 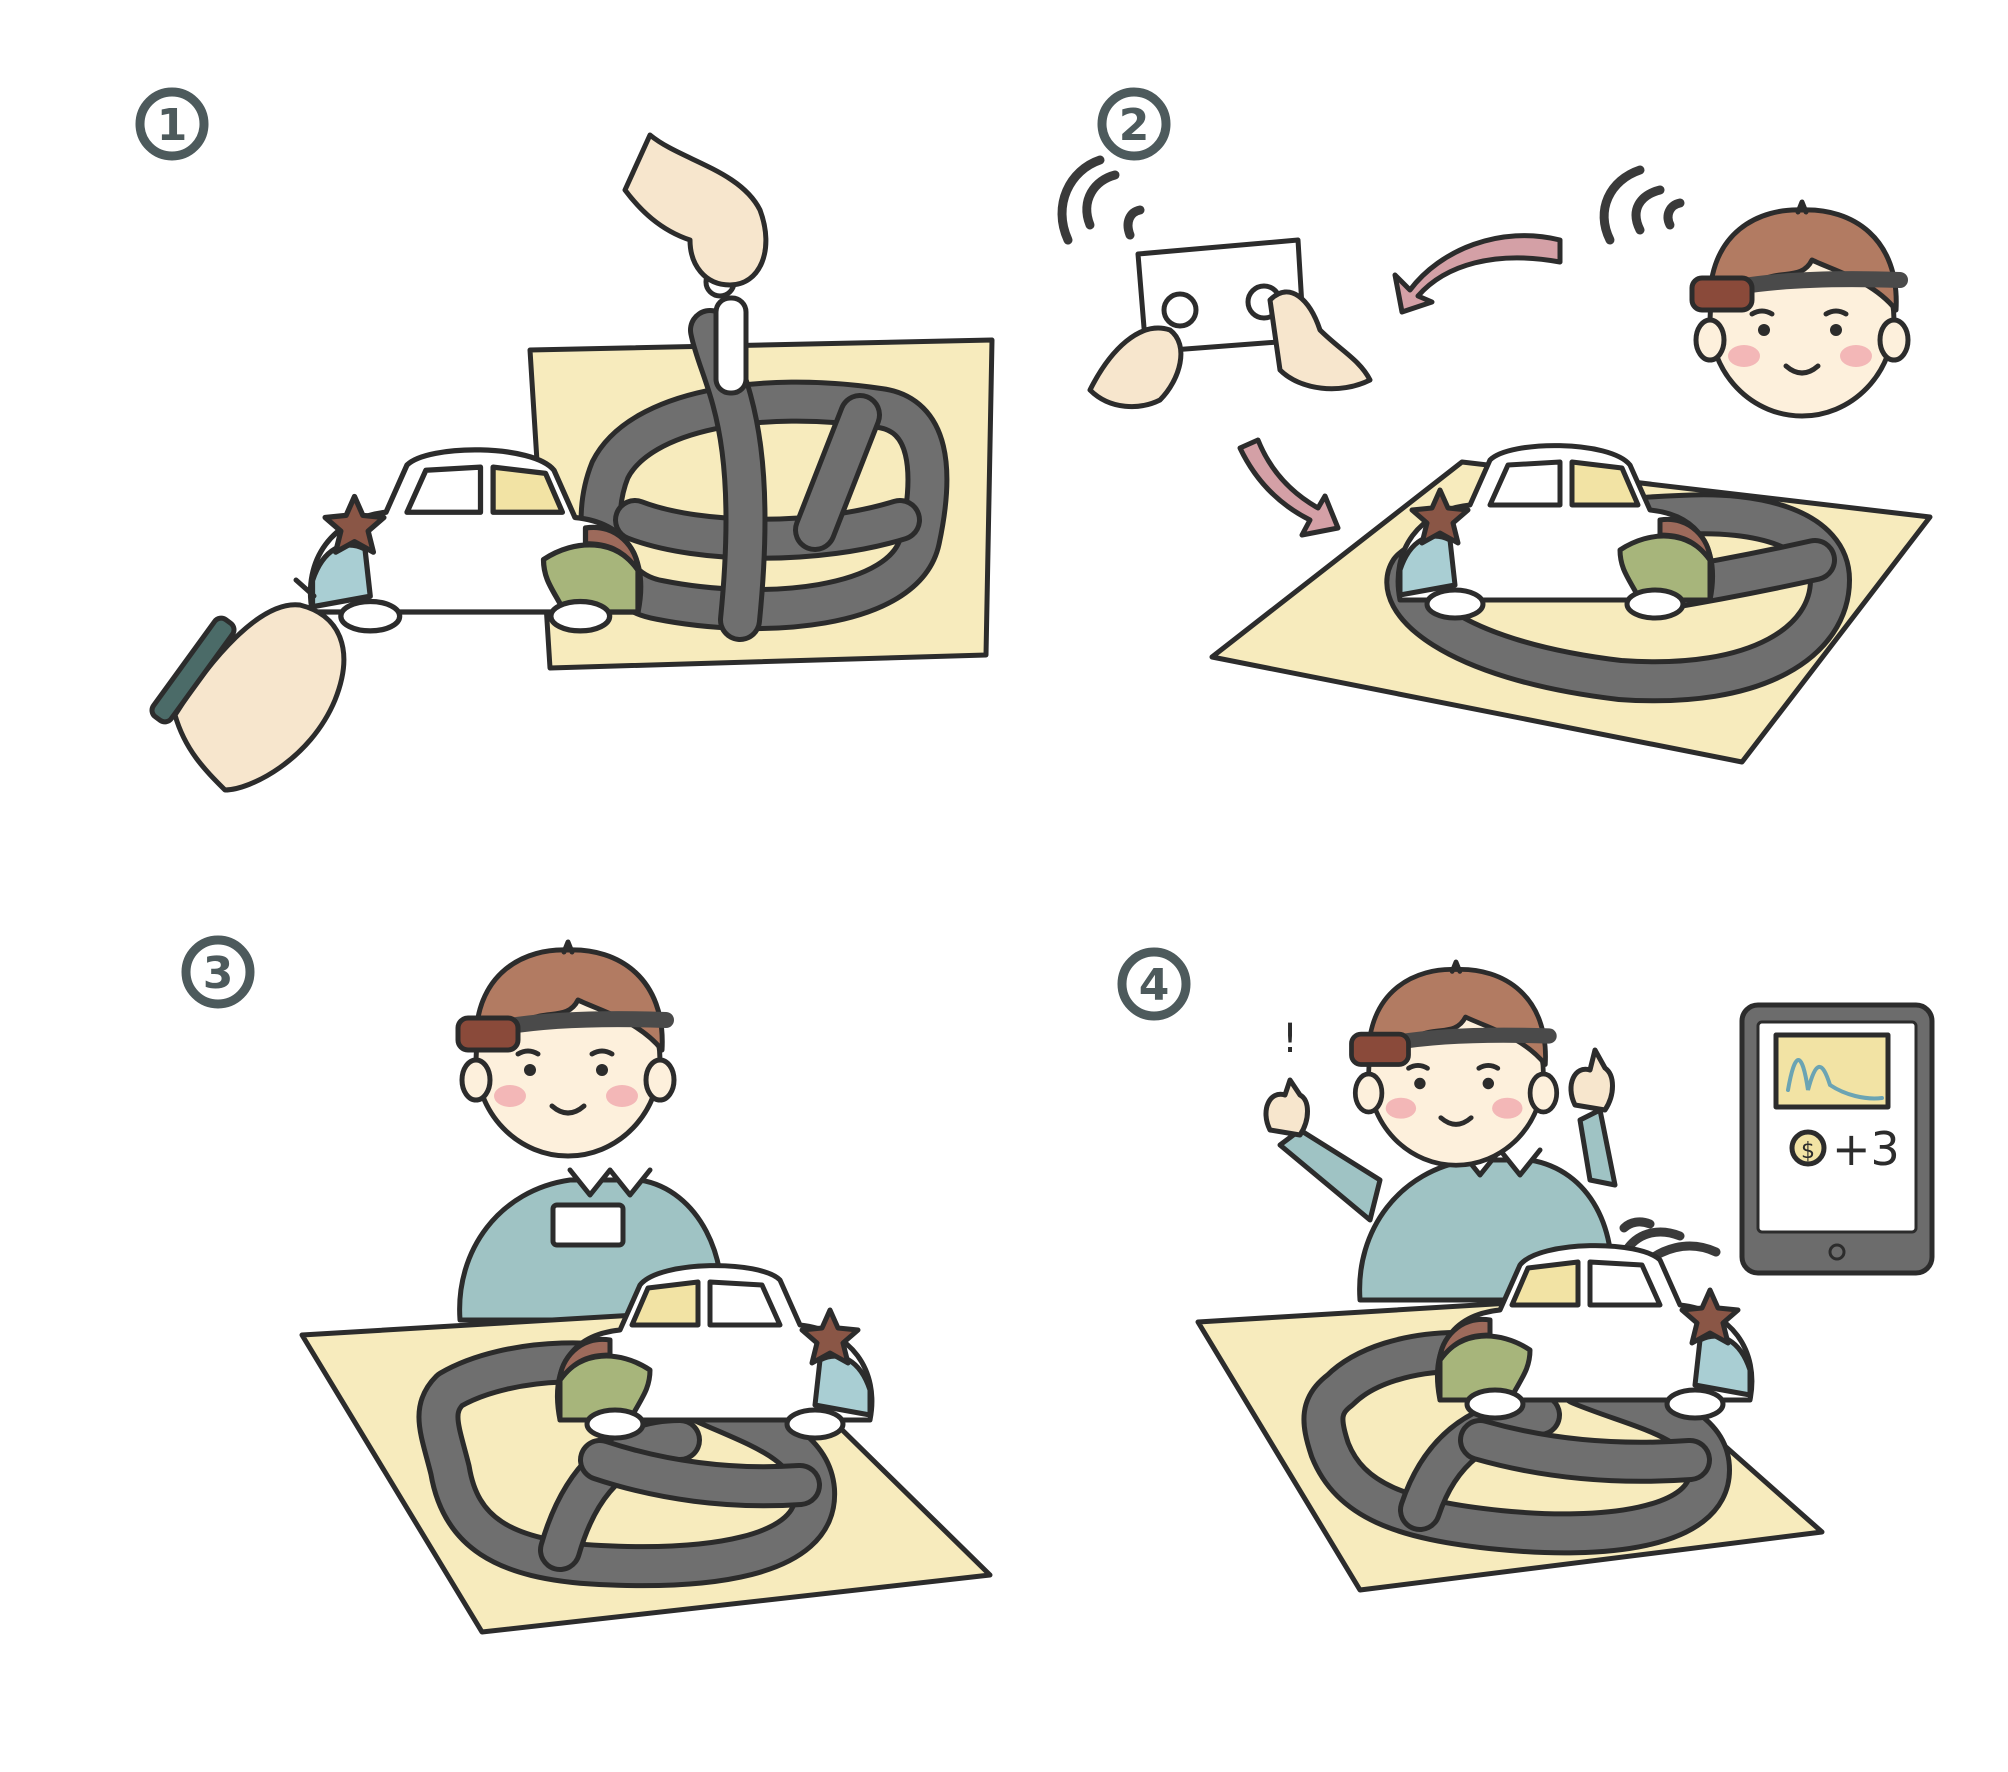 What do you see at coordinates (591, 1132) in the screenshot?
I see `child-playing` at bounding box center [591, 1132].